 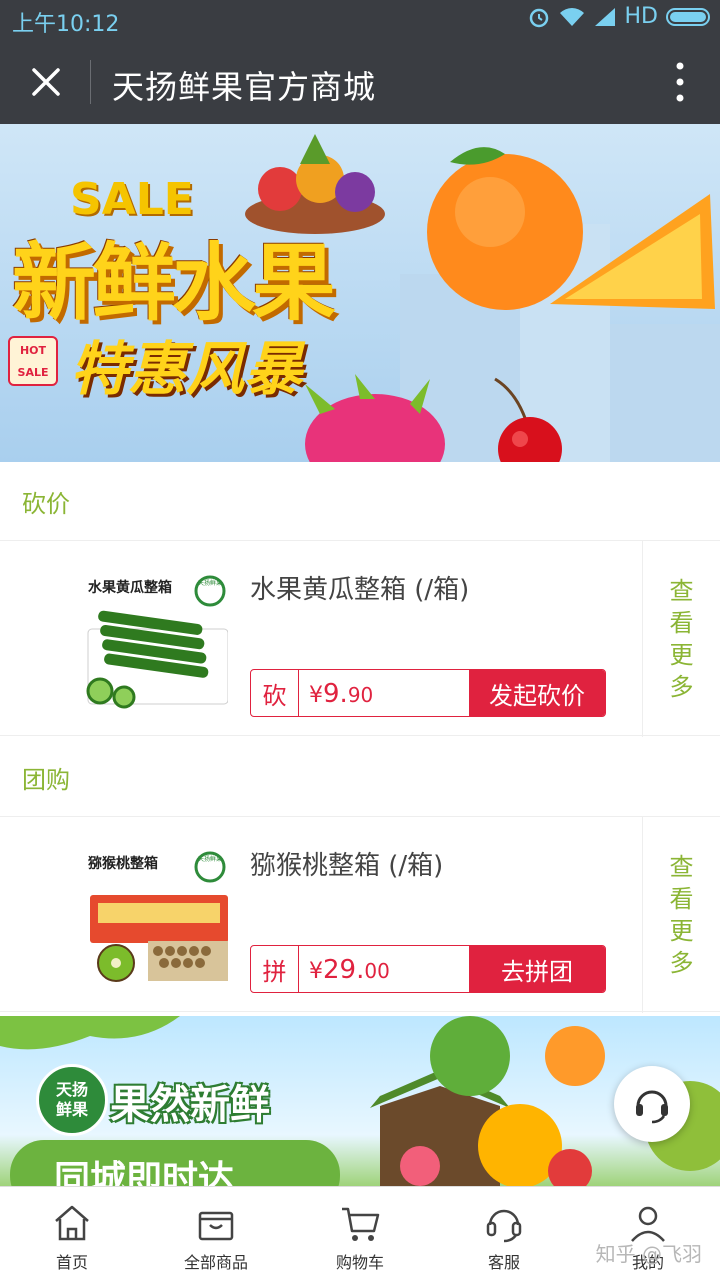 I want to click on tab-label: 购物车, so click(x=359, y=1262).